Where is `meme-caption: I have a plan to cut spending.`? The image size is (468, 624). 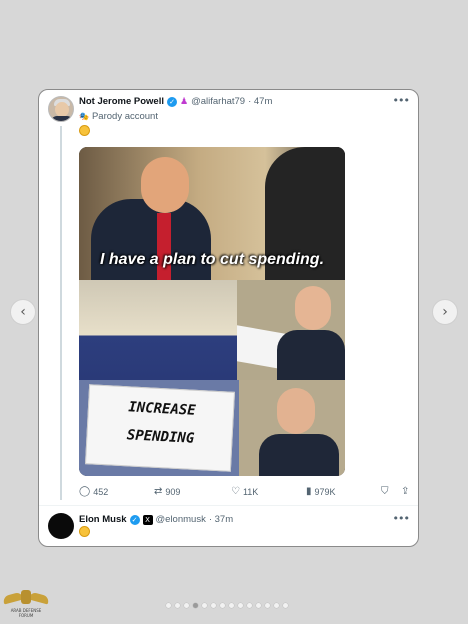 meme-caption: I have a plan to cut spending. is located at coordinates (212, 259).